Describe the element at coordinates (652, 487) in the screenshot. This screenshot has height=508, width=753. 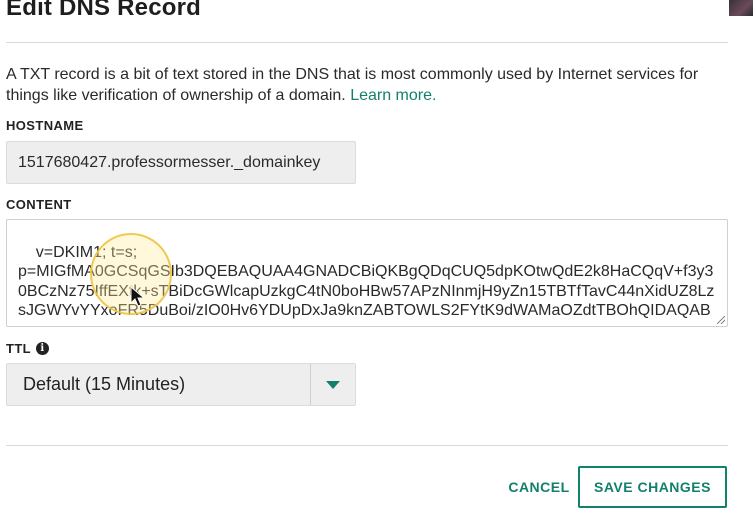
I see `save-changes-button: SAVE CHANGES` at that location.